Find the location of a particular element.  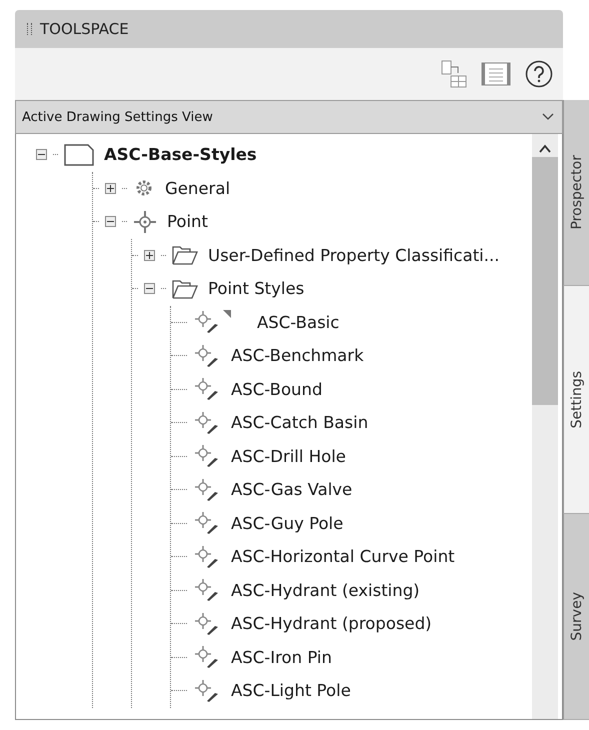

side-tab: Settings is located at coordinates (576, 400).